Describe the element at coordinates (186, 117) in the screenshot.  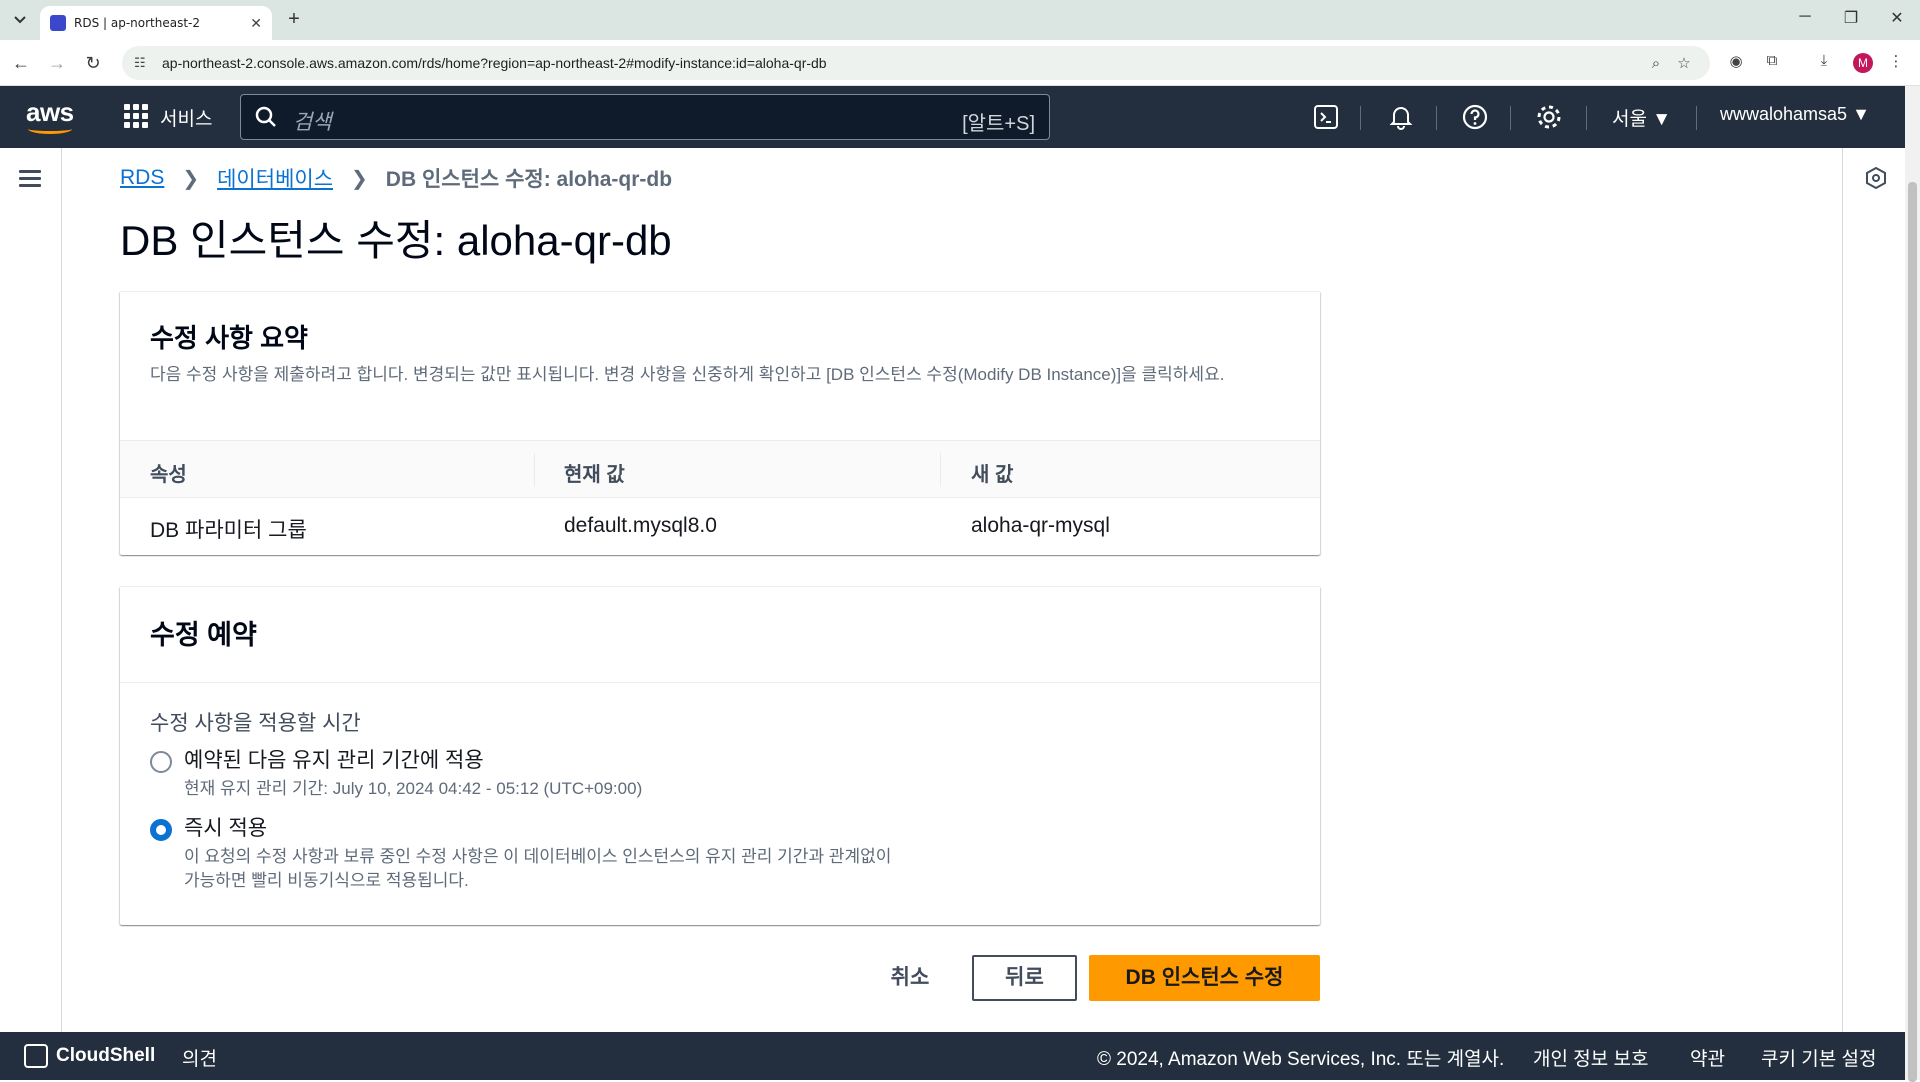
I see `services-menu: 서비스` at that location.